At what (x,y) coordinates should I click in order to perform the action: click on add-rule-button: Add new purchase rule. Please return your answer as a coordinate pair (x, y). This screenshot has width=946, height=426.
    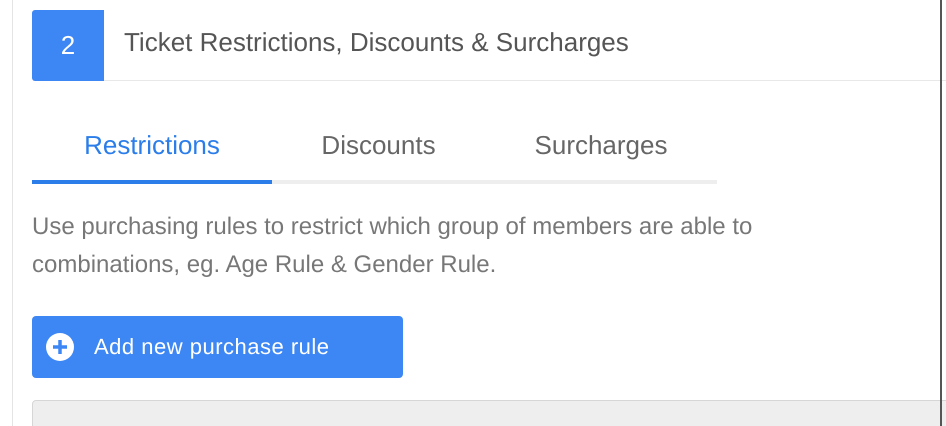
    Looking at the image, I should click on (217, 347).